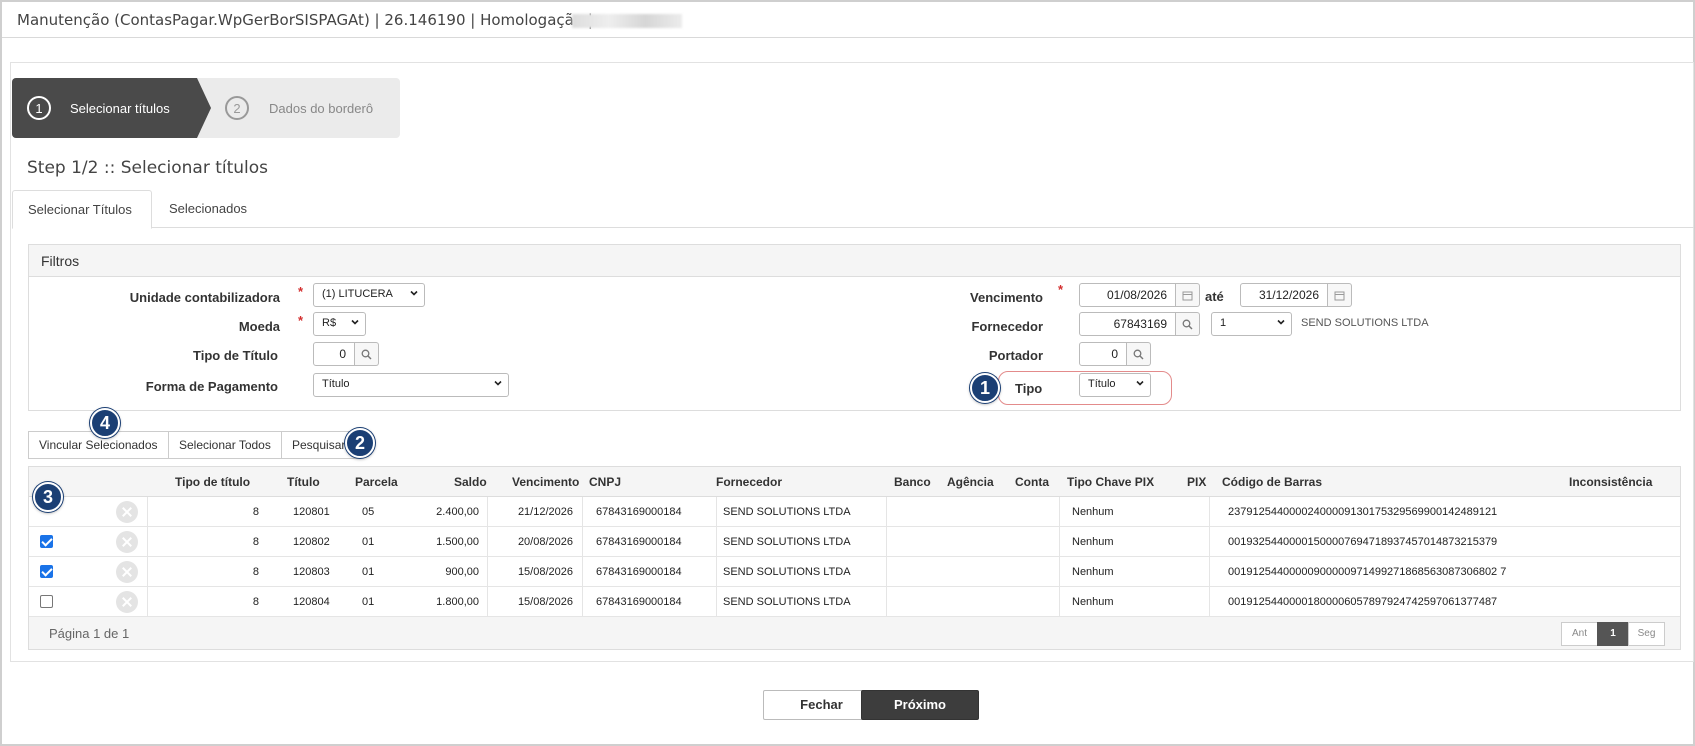 Image resolution: width=1695 pixels, height=746 pixels. What do you see at coordinates (1093, 572) in the screenshot?
I see `cell-chave-pix: Nenhum` at bounding box center [1093, 572].